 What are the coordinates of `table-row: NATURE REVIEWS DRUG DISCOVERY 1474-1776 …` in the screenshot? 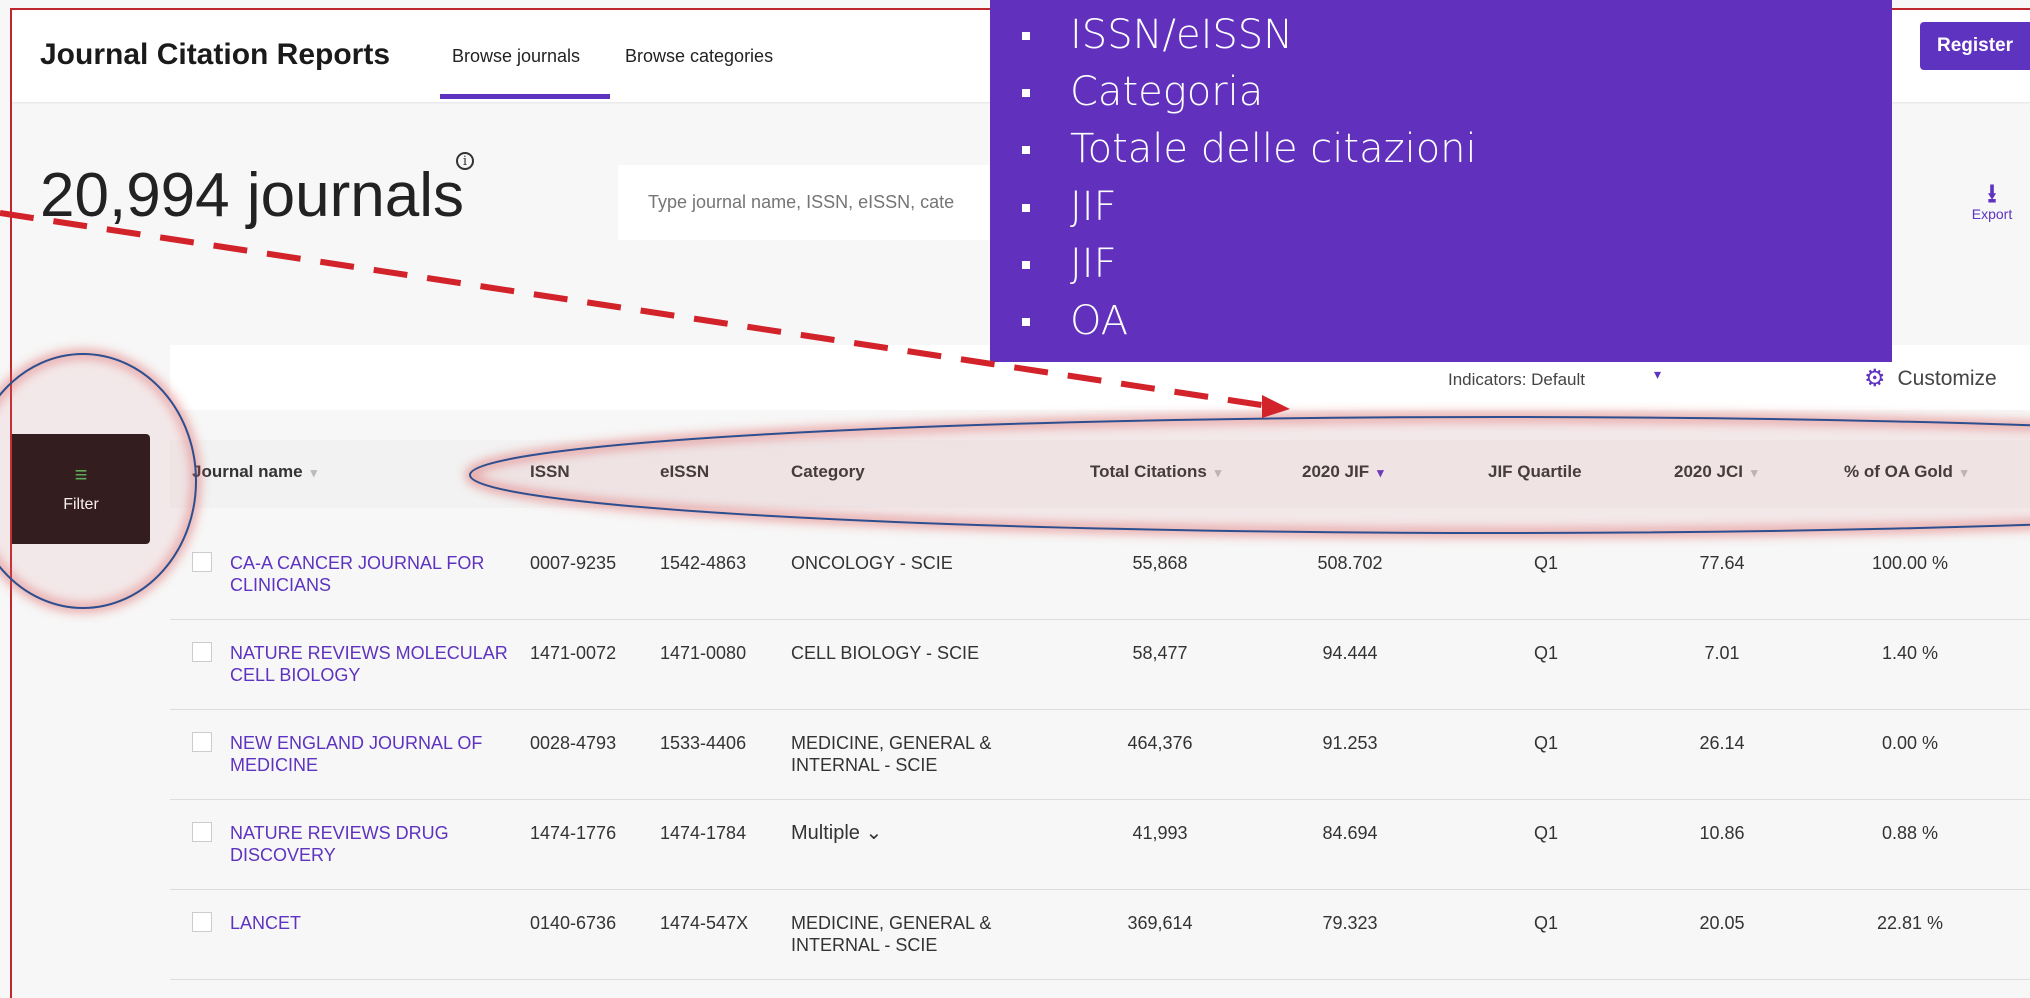 It's located at (1100, 845).